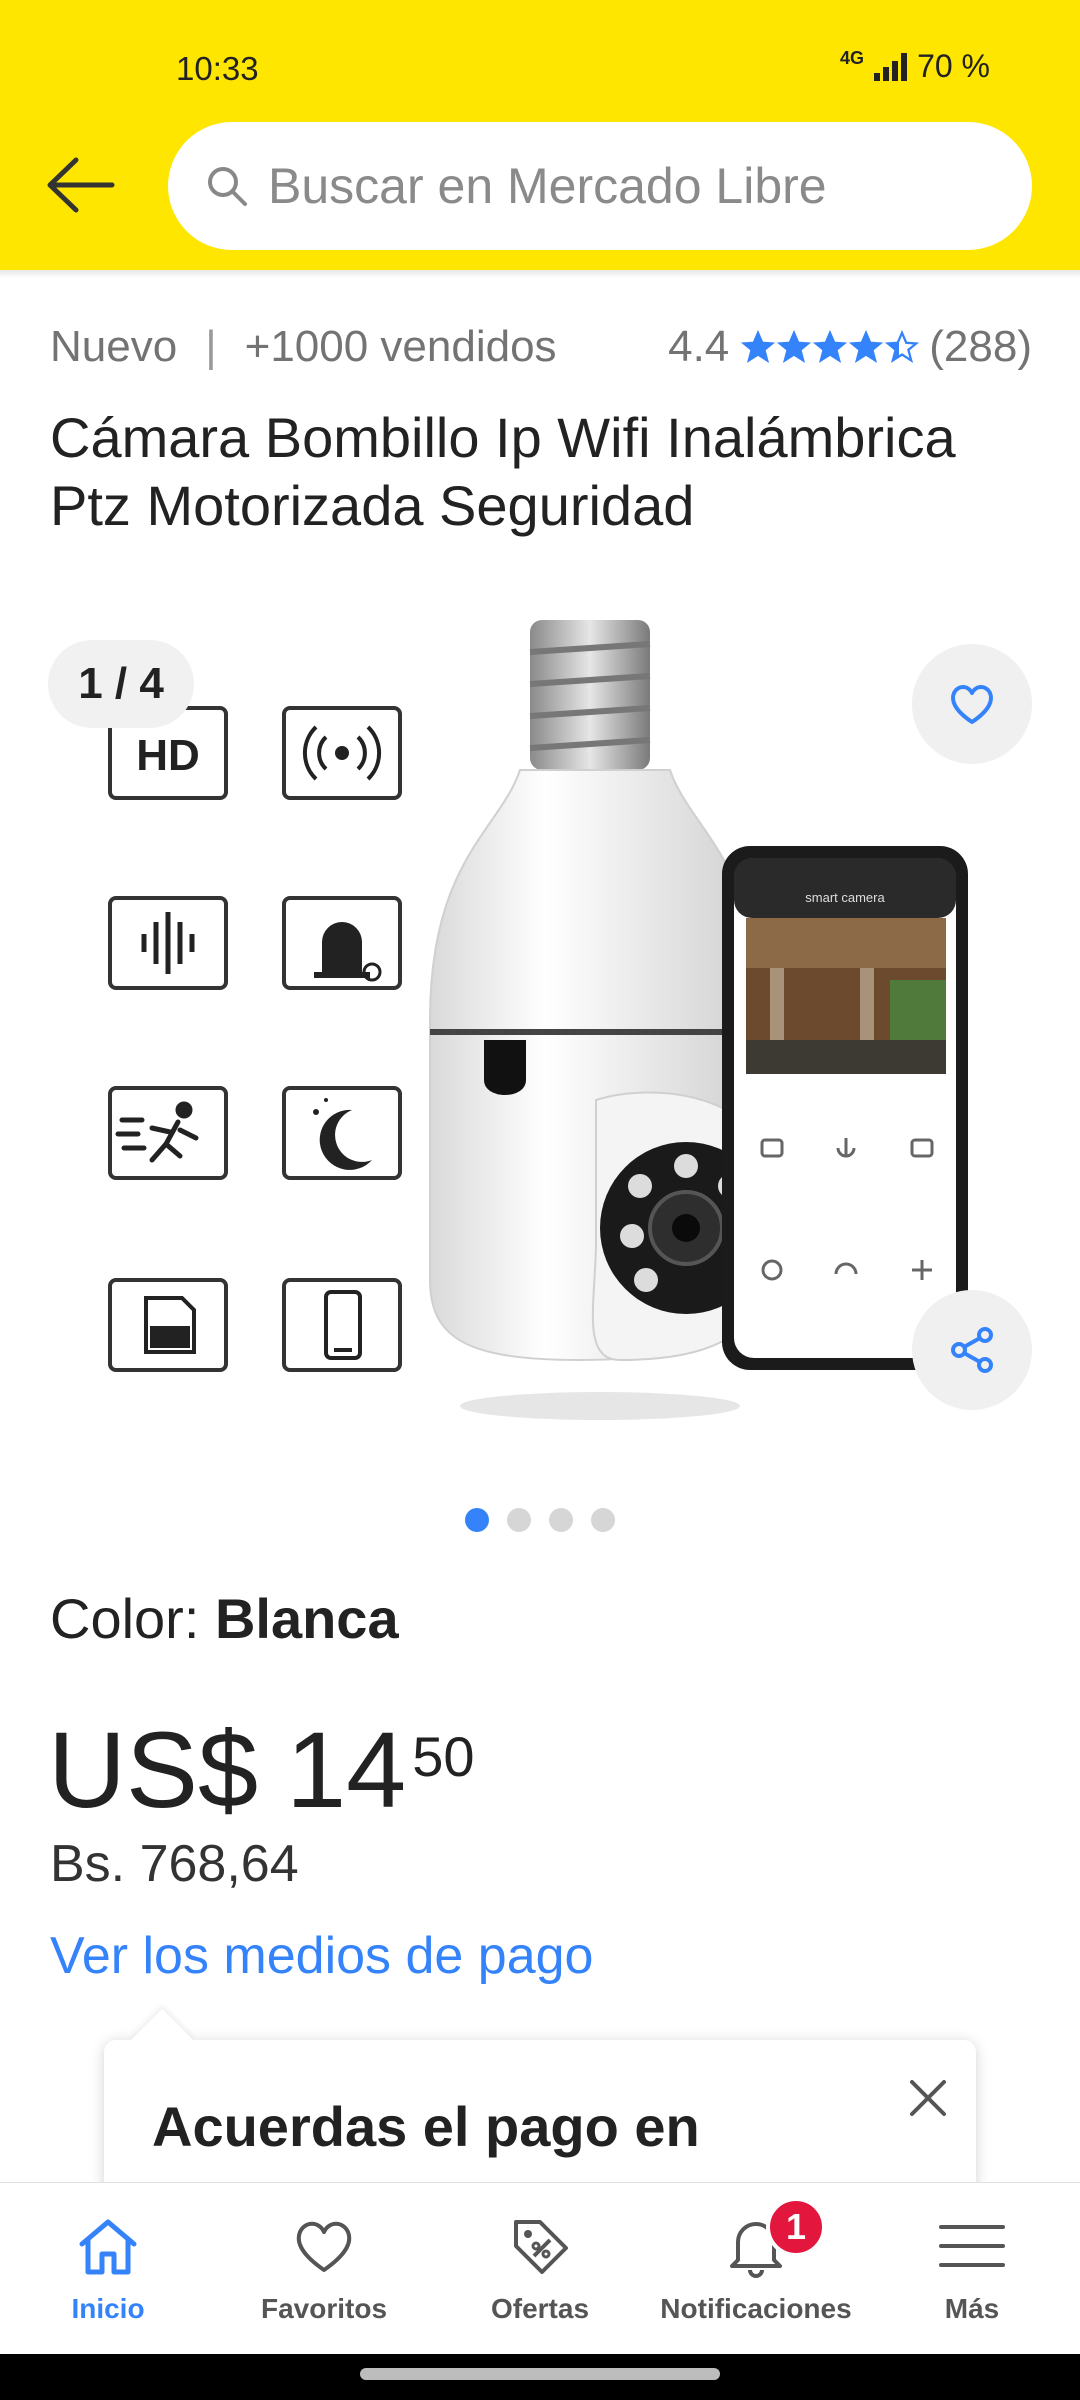 This screenshot has height=2400, width=1080. What do you see at coordinates (157, 1132) in the screenshot?
I see `motion-icon` at bounding box center [157, 1132].